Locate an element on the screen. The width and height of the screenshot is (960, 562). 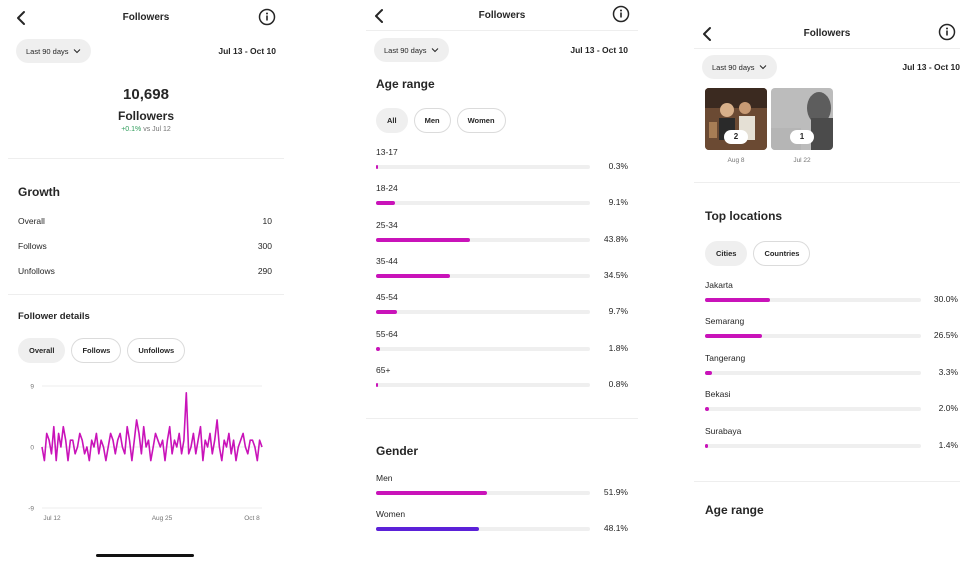
post-date: Aug 8 is located at coordinates (736, 160).